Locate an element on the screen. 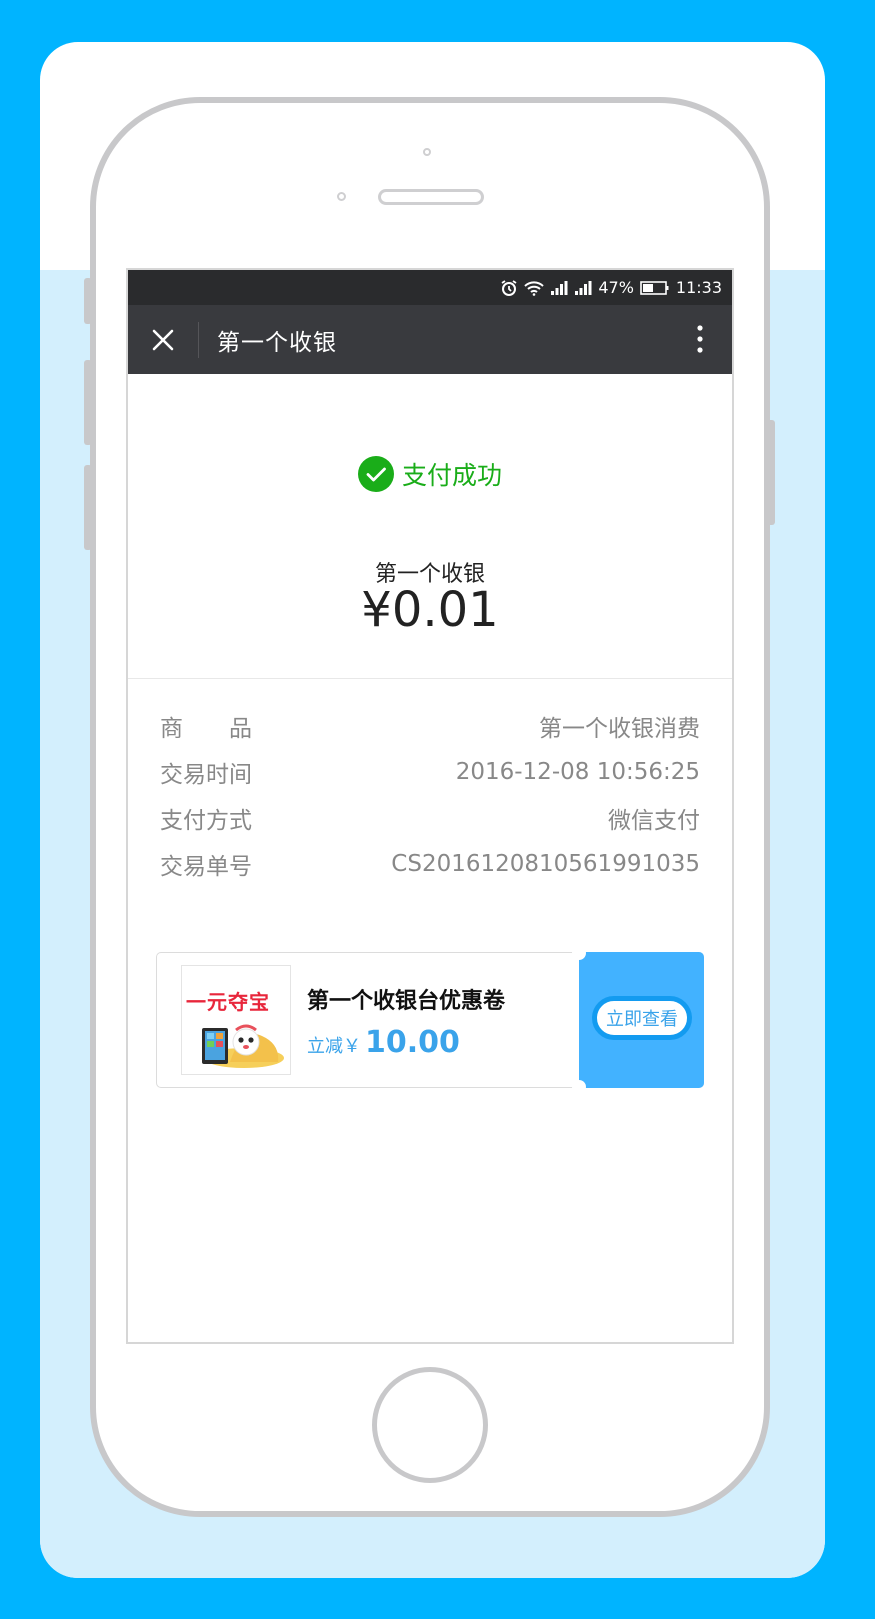  nav-divider is located at coordinates (198, 339).